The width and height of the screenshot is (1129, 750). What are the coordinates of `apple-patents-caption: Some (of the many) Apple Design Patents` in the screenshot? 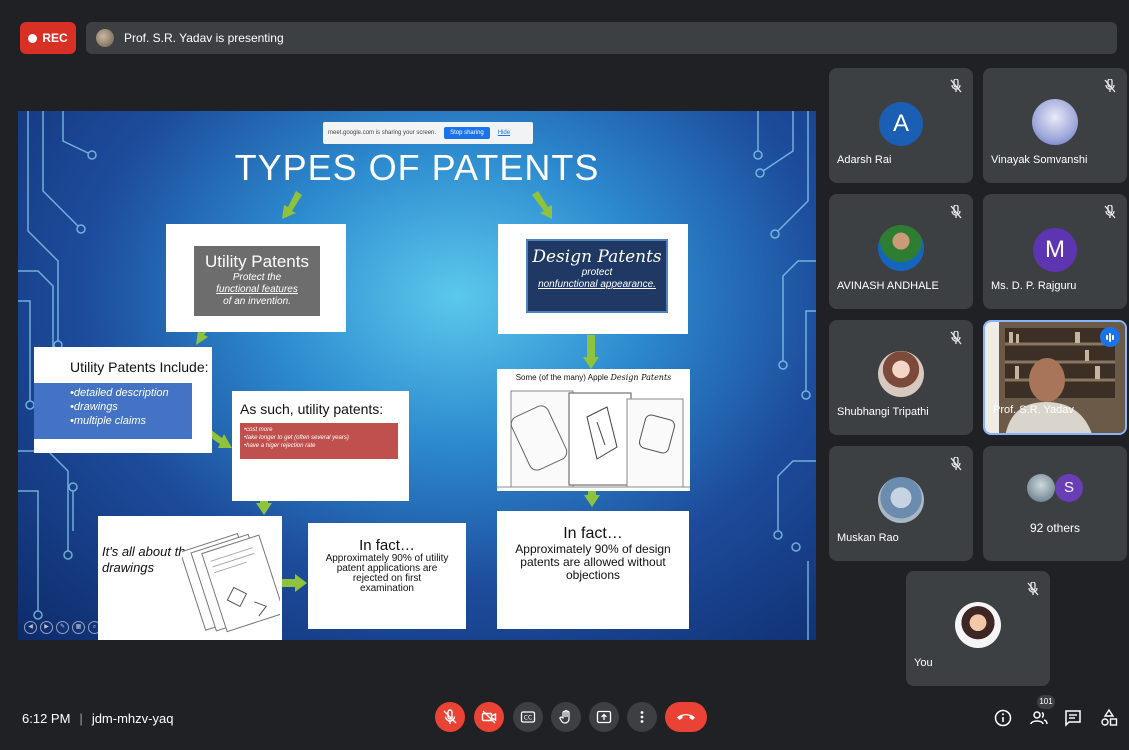 It's located at (593, 377).